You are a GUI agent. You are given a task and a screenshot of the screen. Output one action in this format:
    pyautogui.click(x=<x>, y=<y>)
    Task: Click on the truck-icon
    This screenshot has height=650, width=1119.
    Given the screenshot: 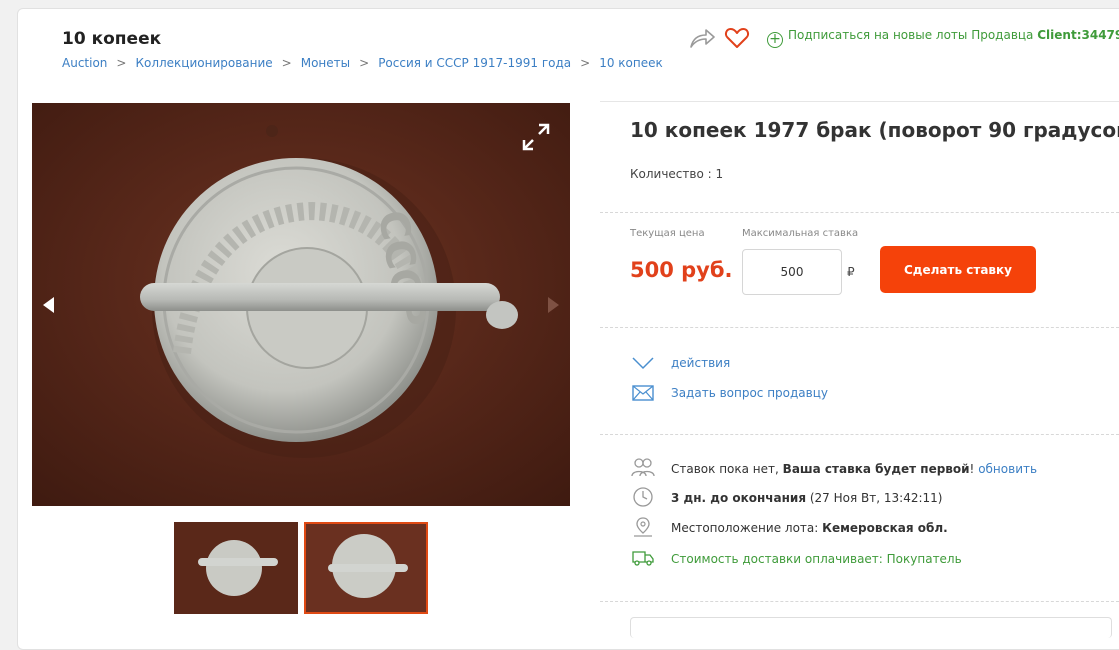 What is the action you would take?
    pyautogui.click(x=643, y=558)
    